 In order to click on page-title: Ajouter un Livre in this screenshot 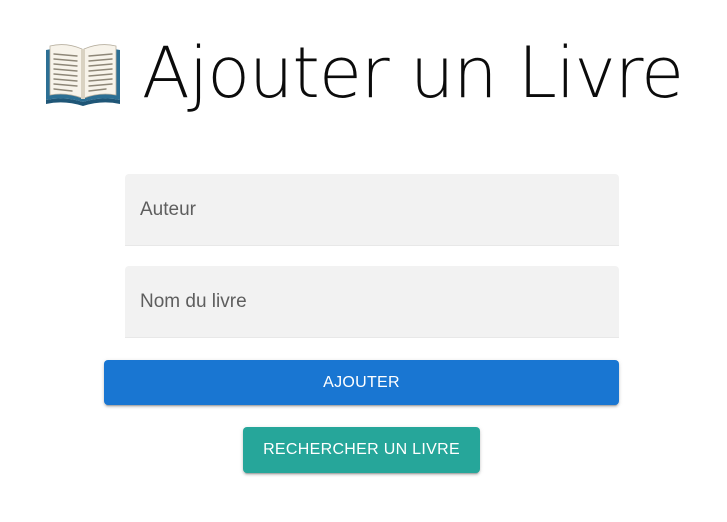, I will do `click(412, 73)`.